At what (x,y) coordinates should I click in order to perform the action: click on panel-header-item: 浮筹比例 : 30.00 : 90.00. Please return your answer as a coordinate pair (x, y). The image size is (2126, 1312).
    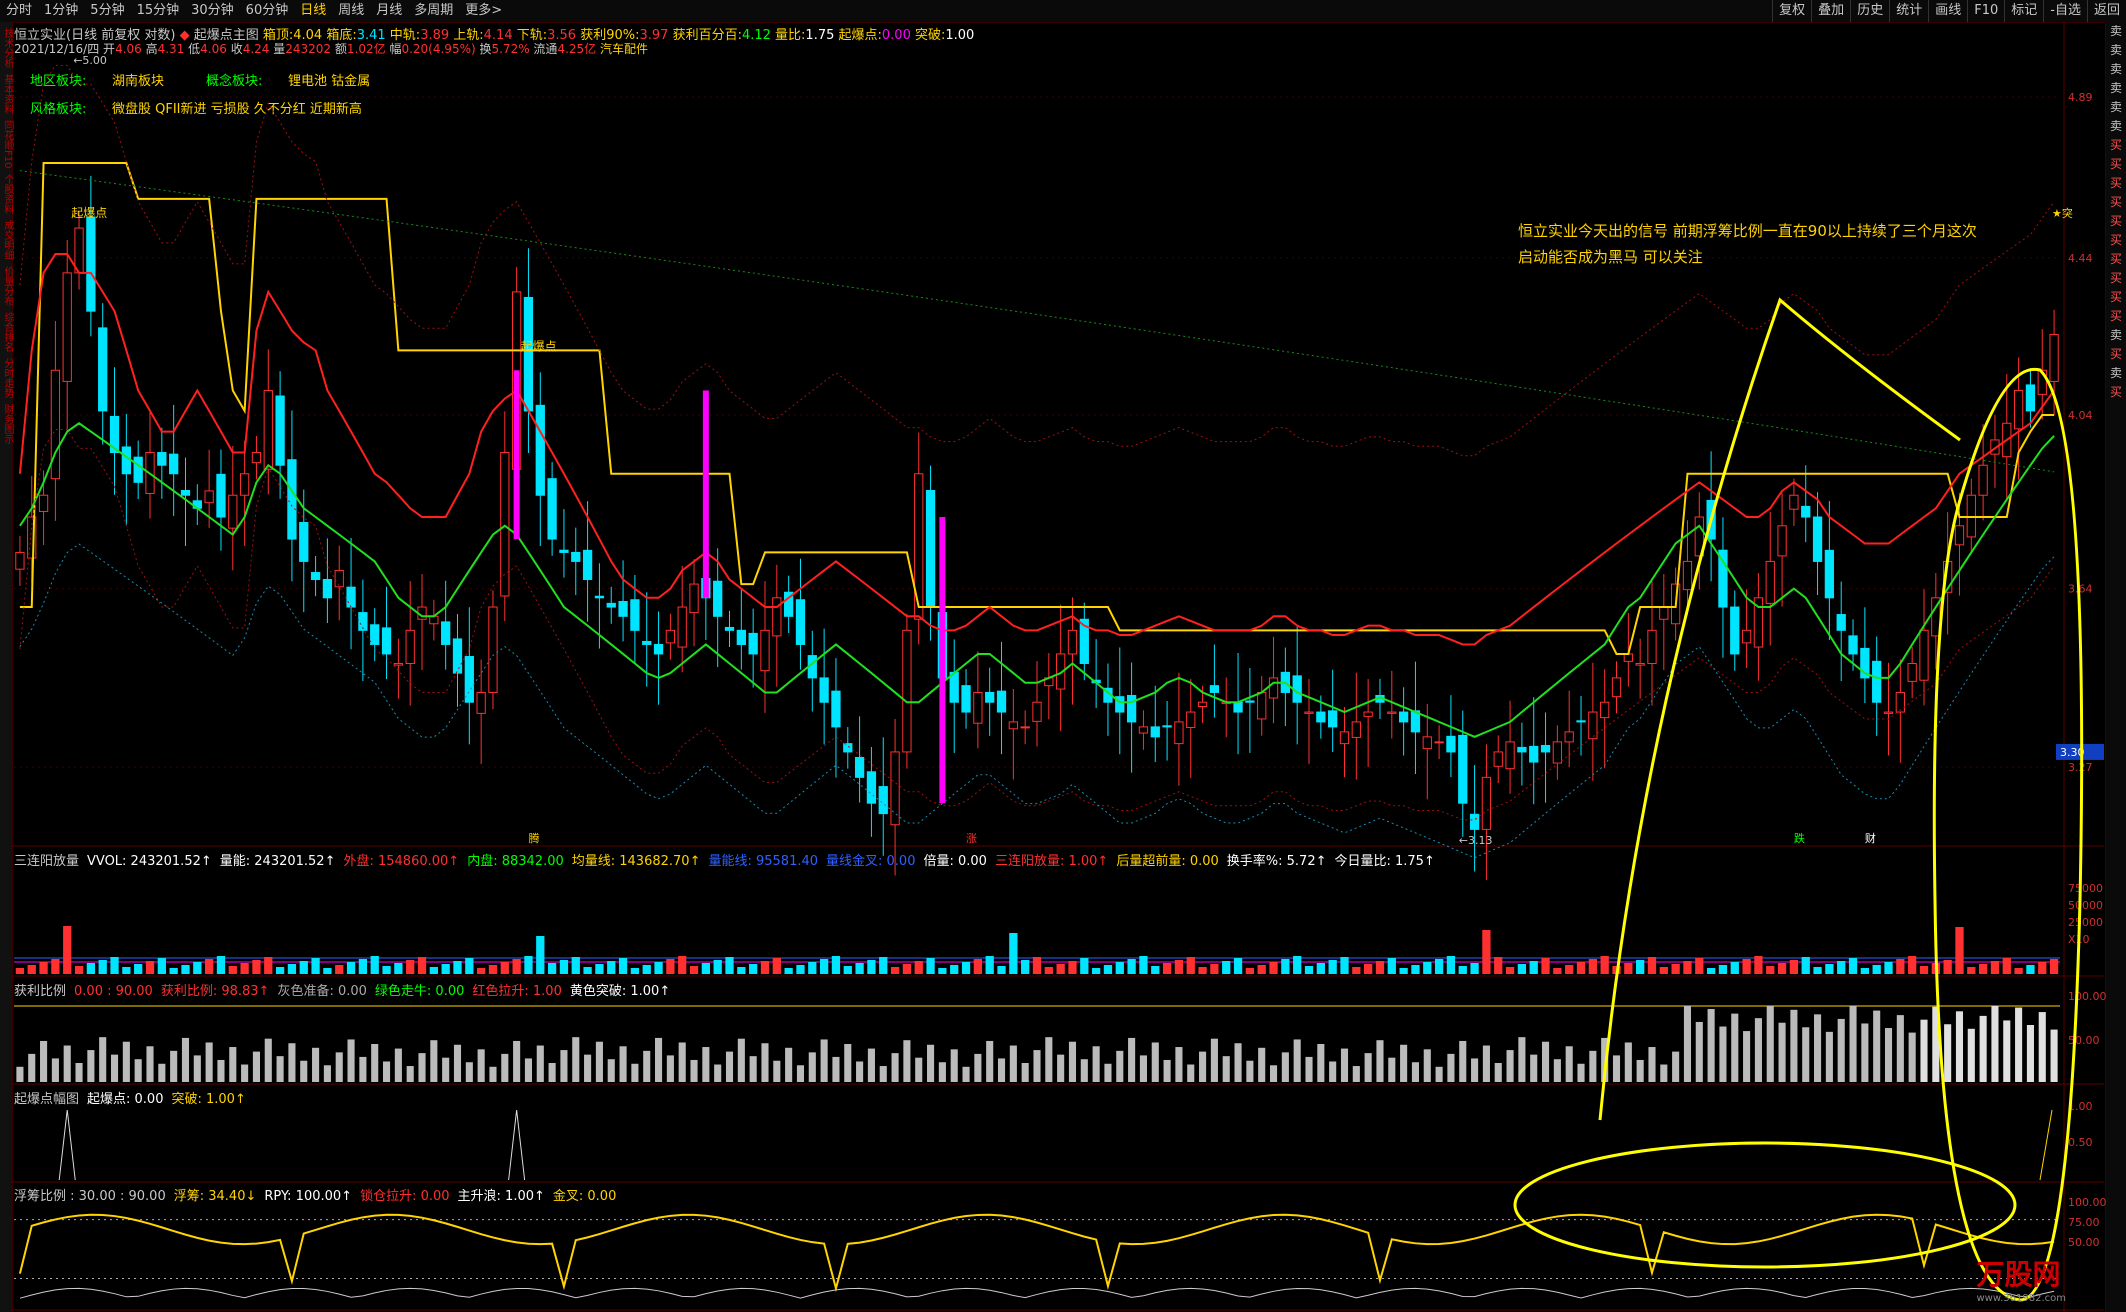
    Looking at the image, I should click on (90, 1196).